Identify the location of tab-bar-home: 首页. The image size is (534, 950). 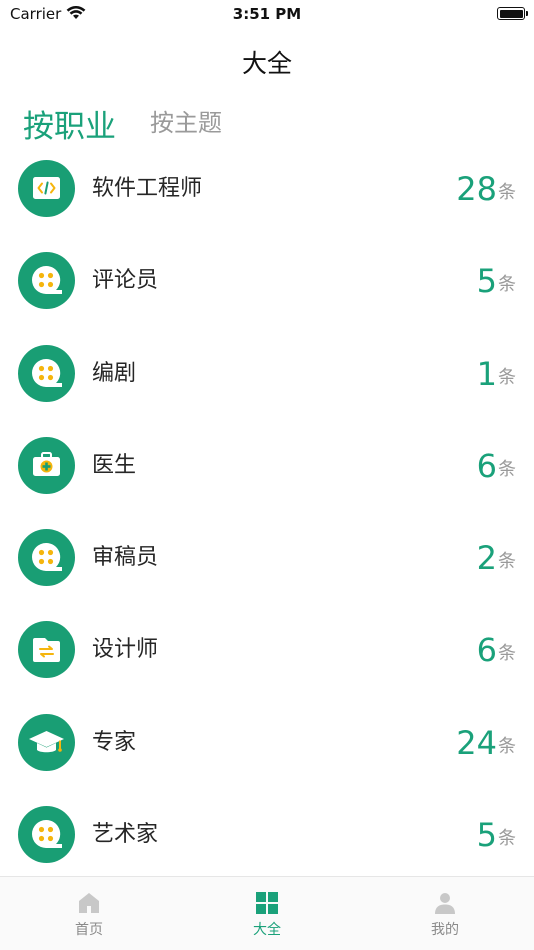
(89, 913).